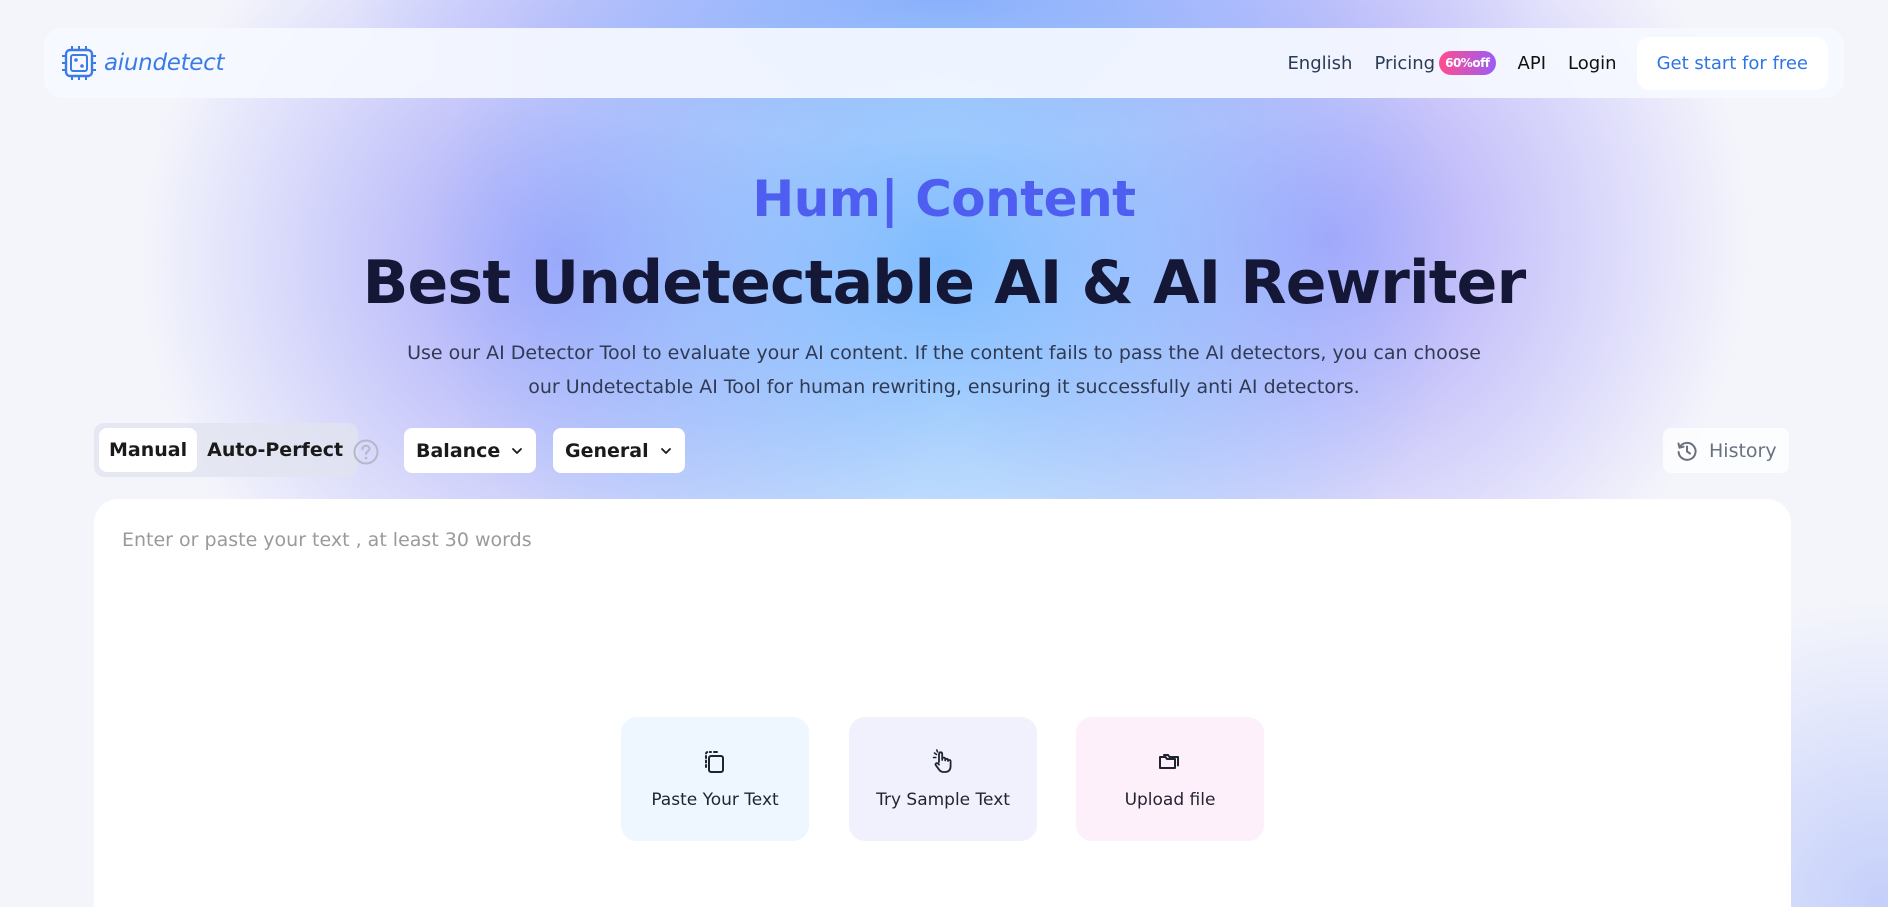 This screenshot has width=1888, height=907. I want to click on paste-text-button: Paste Your Text, so click(715, 779).